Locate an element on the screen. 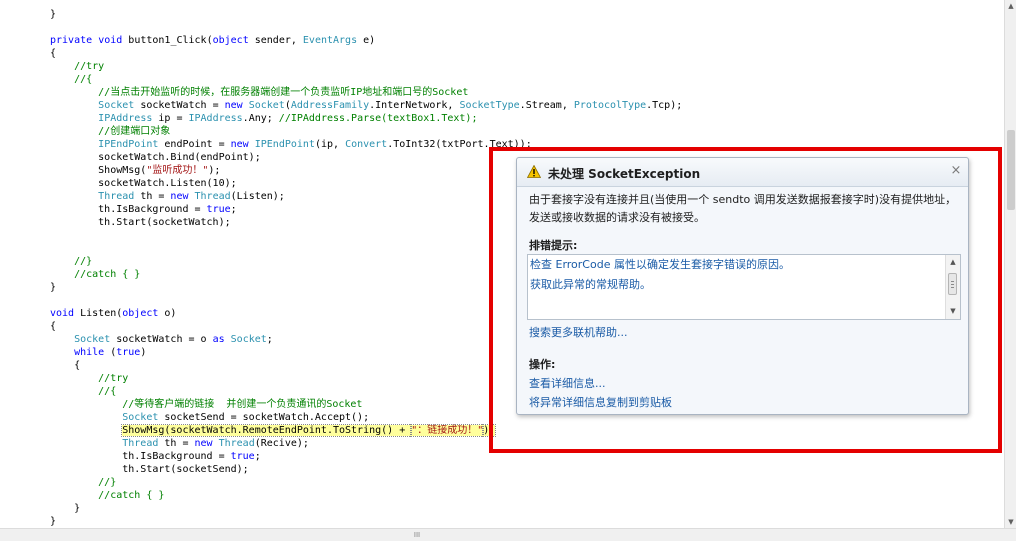 The height and width of the screenshot is (541, 1016). close-icon: × is located at coordinates (956, 171).